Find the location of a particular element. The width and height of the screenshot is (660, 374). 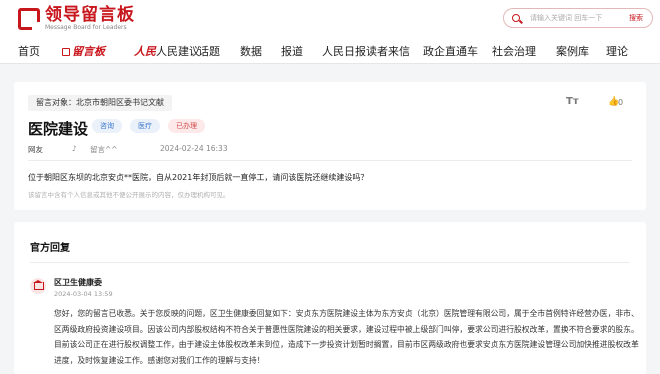

nav-item-suggestion: 人民人民建议 is located at coordinates (167, 51).